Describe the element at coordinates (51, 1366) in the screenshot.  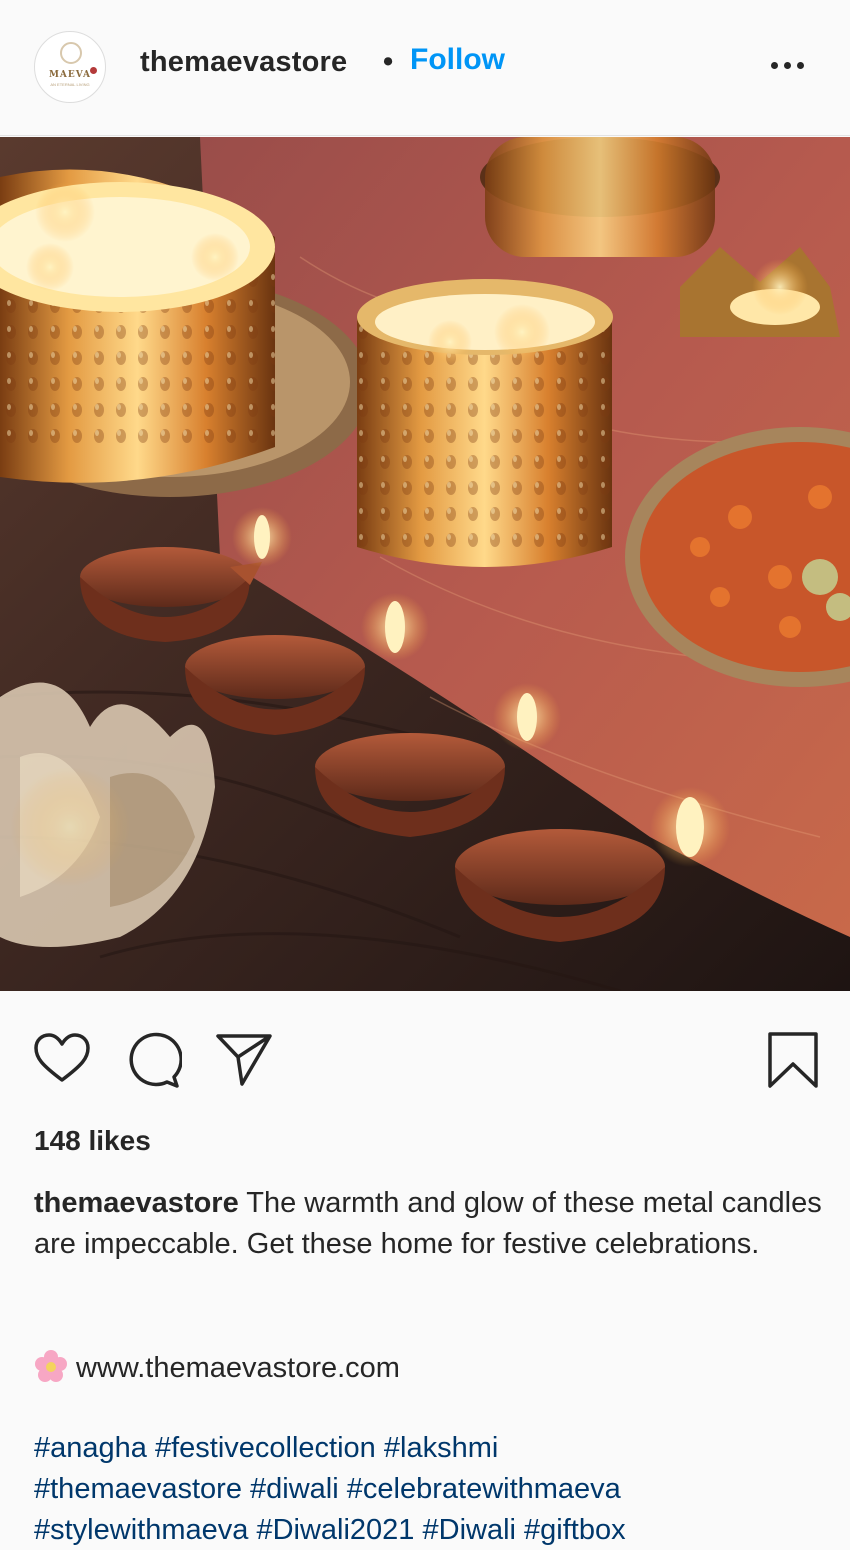
I see `flower-emoji-icon` at that location.